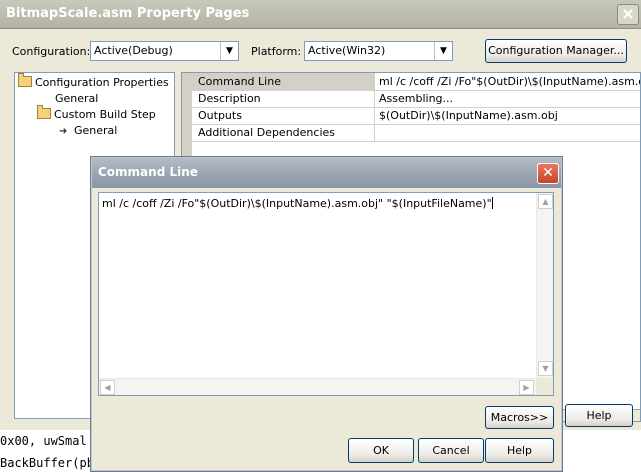  I want to click on tree-item-custom-build-general: ➜ General, so click(88, 131).